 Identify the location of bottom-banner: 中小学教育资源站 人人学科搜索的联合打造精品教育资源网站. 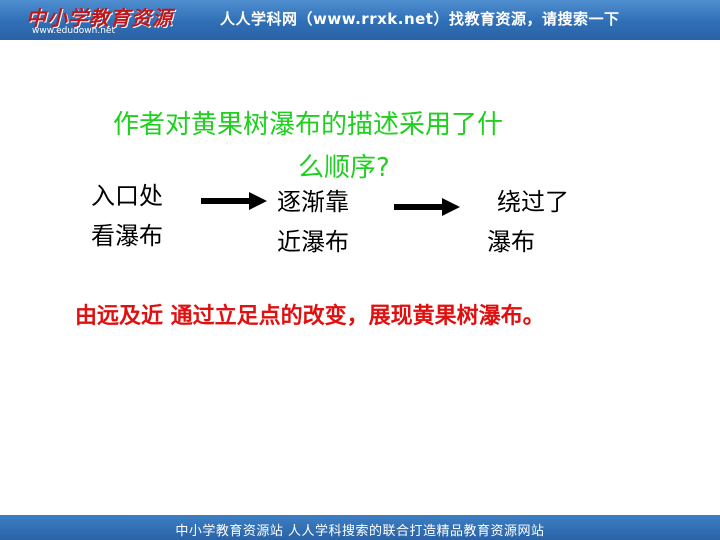
(360, 527).